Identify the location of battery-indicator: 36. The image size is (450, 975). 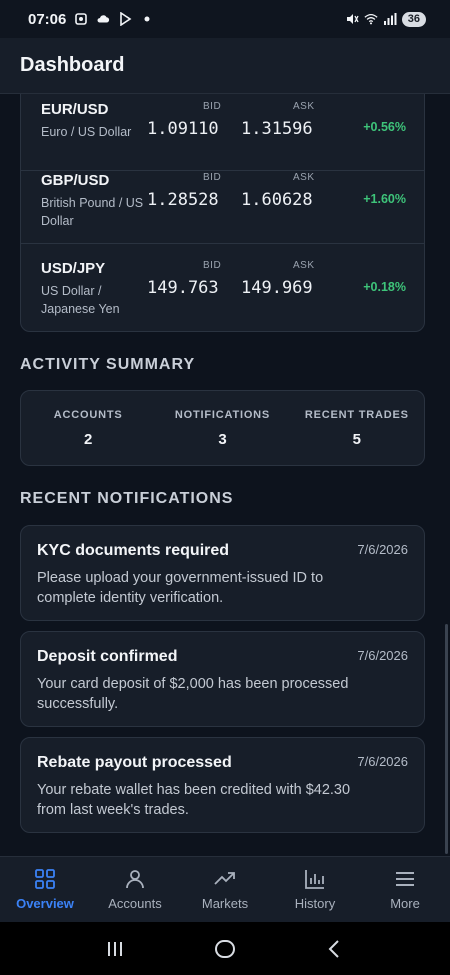
(413, 19).